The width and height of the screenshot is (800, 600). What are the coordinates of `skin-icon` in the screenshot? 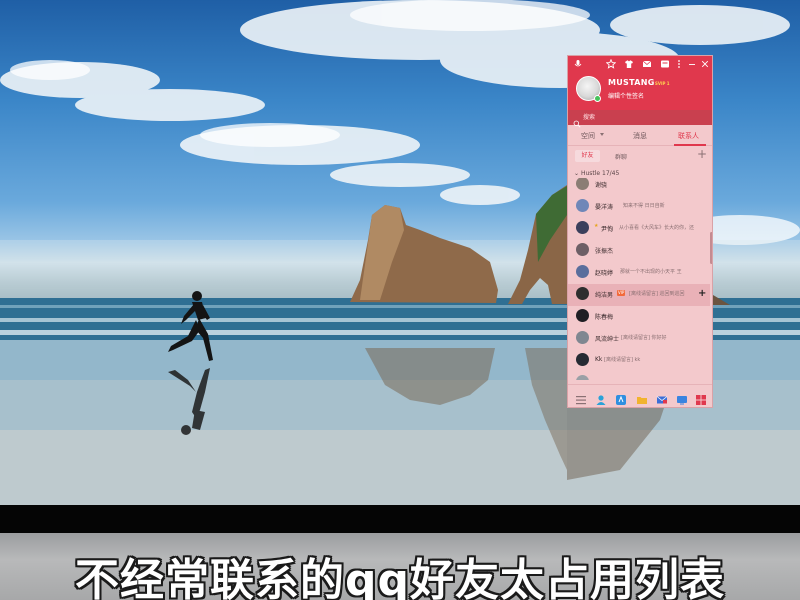 It's located at (629, 64).